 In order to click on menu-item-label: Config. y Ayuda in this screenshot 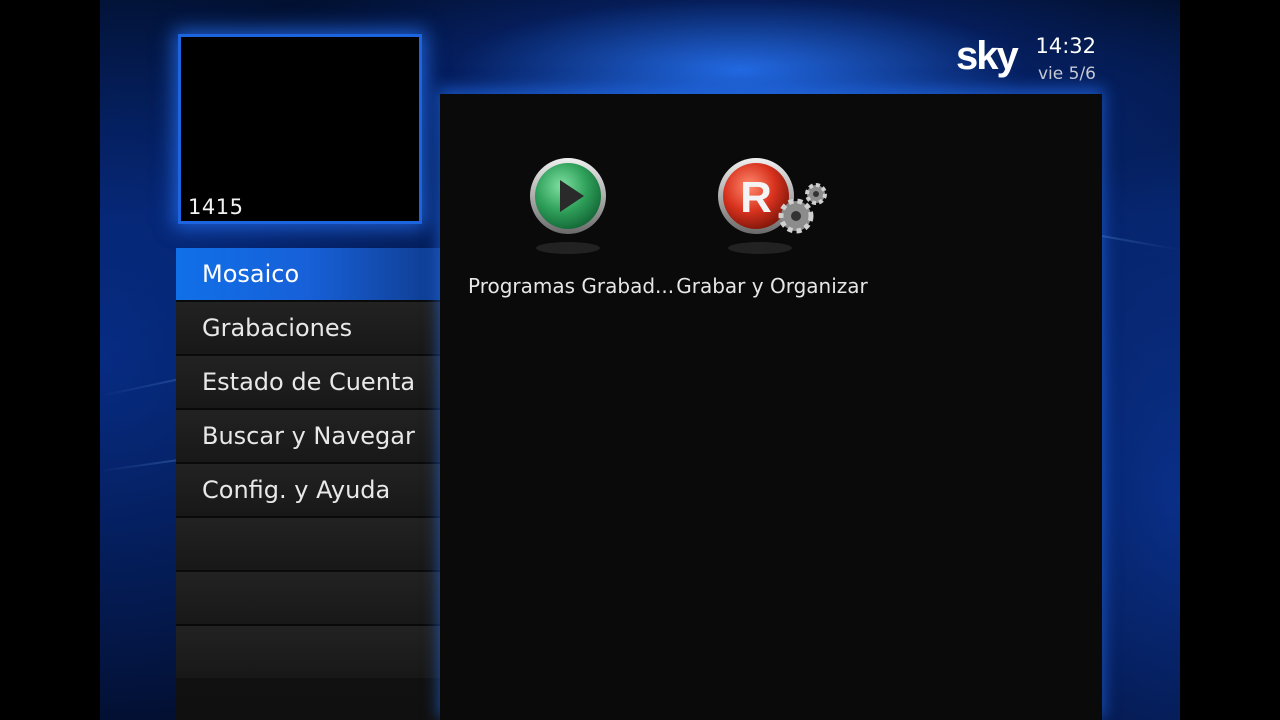, I will do `click(296, 490)`.